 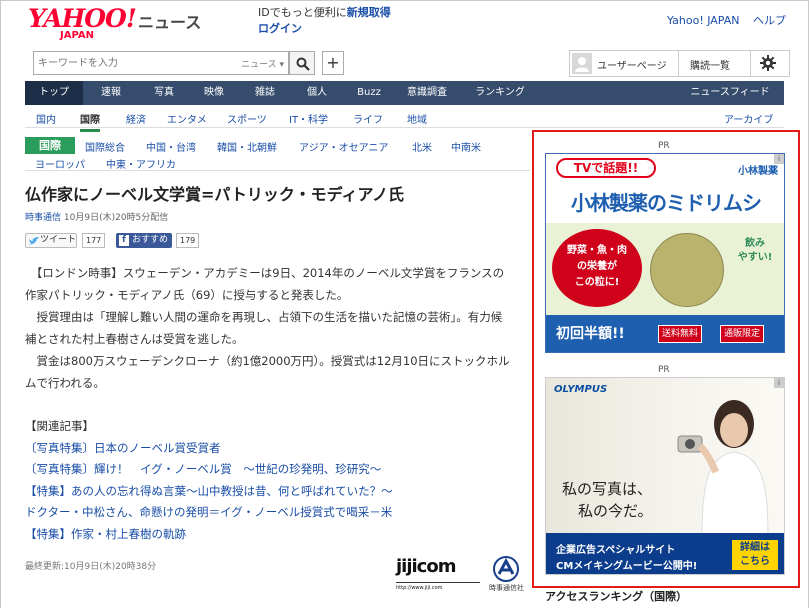 What do you see at coordinates (59, 426) in the screenshot?
I see `related-header: 【関連記事】` at bounding box center [59, 426].